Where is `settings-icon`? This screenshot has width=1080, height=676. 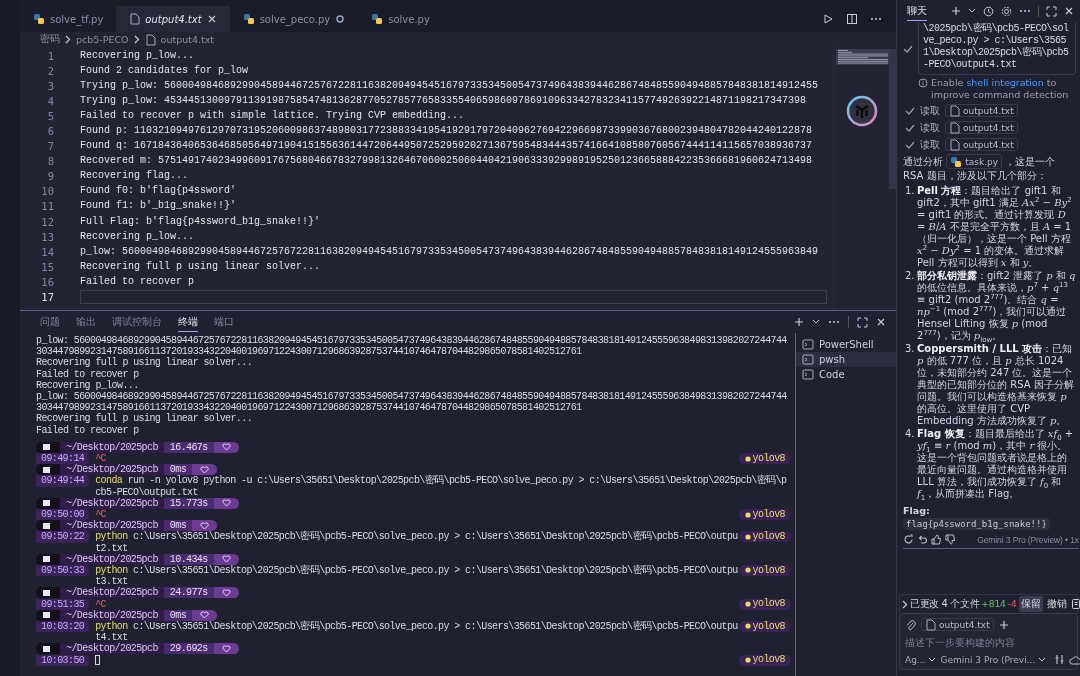 settings-icon is located at coordinates (1006, 11).